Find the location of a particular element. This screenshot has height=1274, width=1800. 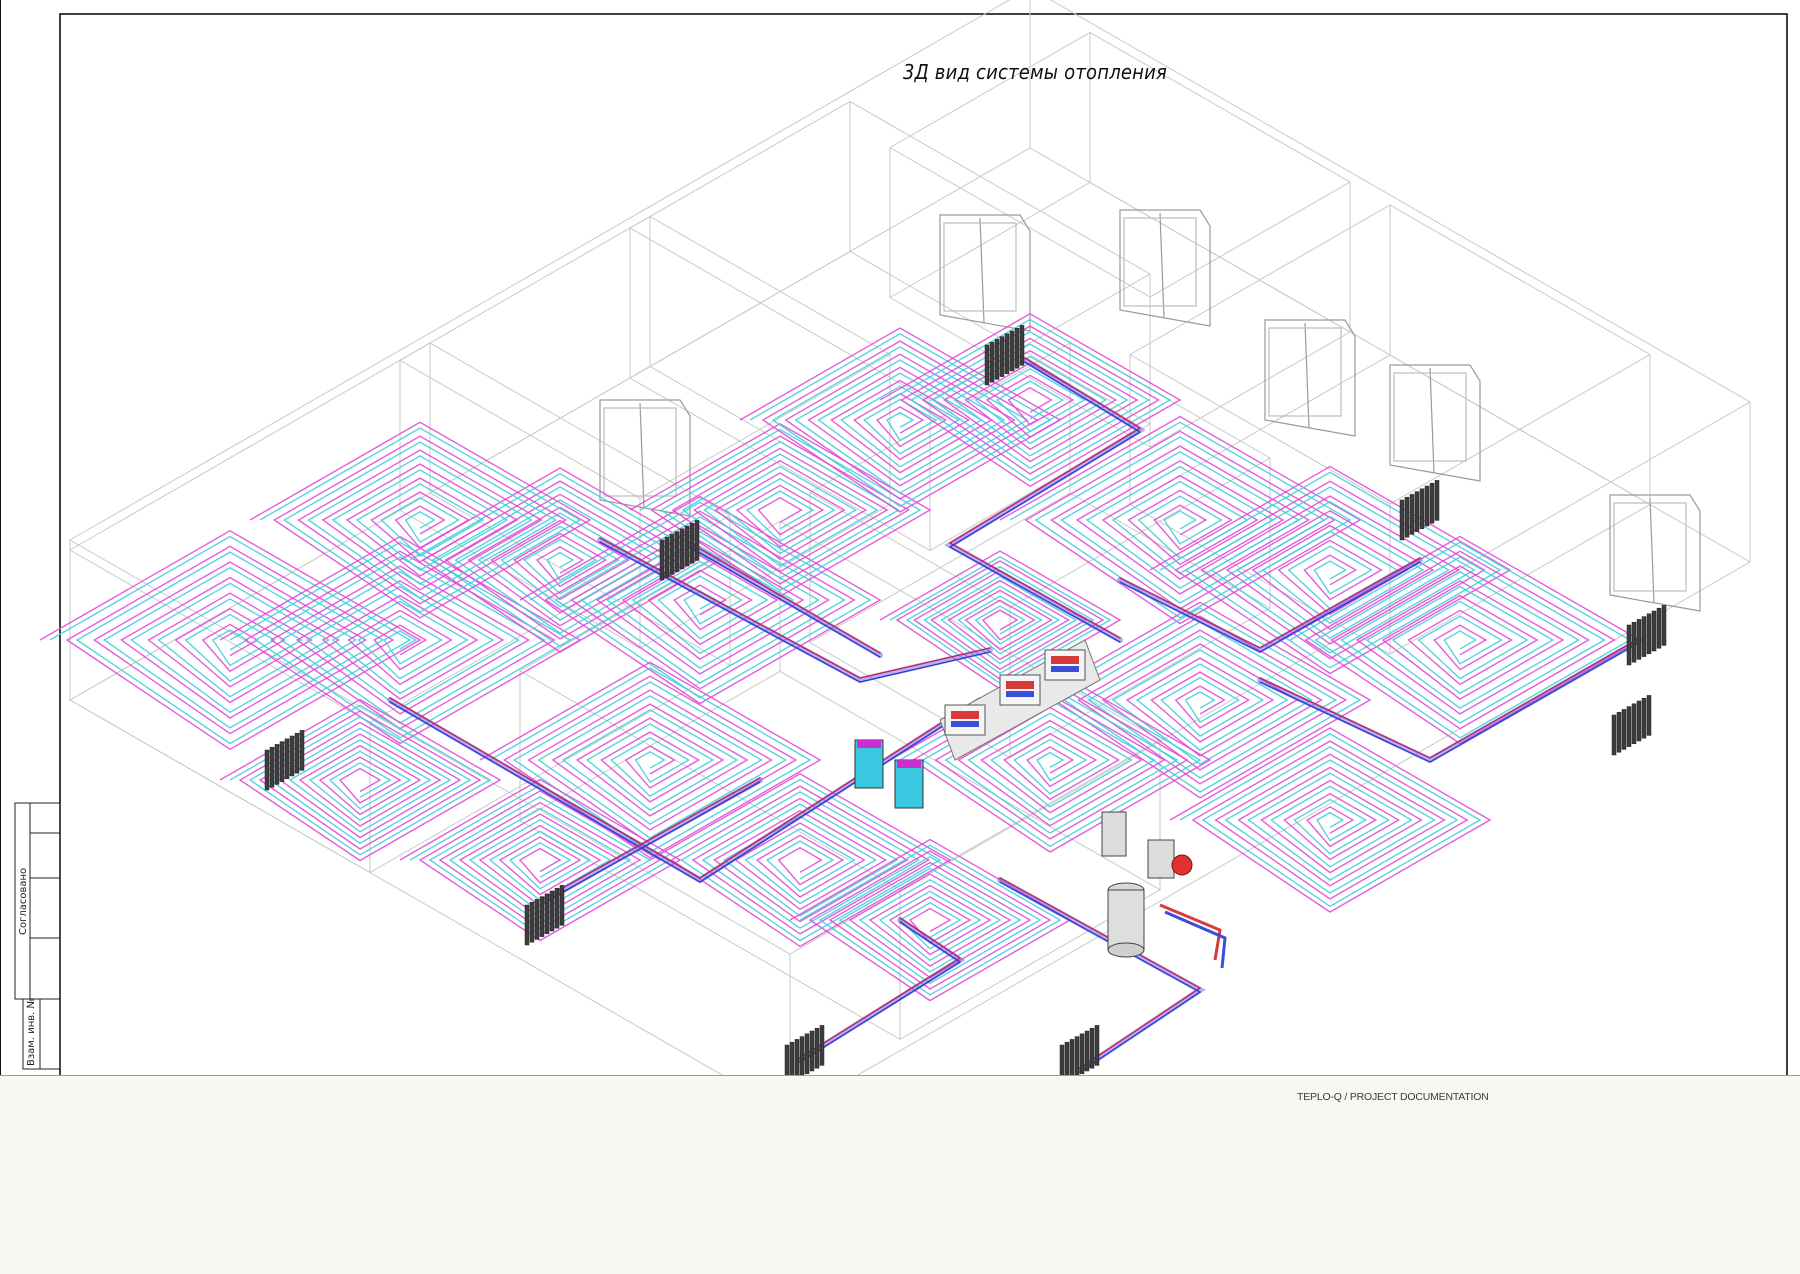

footer-text: TEPLO-Q / PROJECT DOCUMENTATION is located at coordinates (1393, 1097).